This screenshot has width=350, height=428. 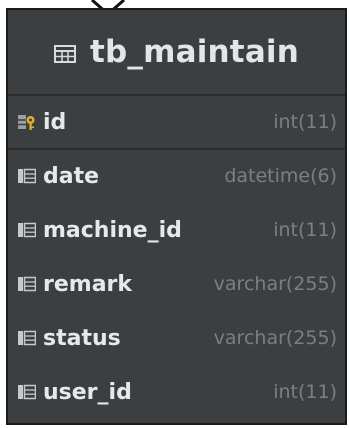 What do you see at coordinates (194, 52) in the screenshot?
I see `table-name: tb_maintain` at bounding box center [194, 52].